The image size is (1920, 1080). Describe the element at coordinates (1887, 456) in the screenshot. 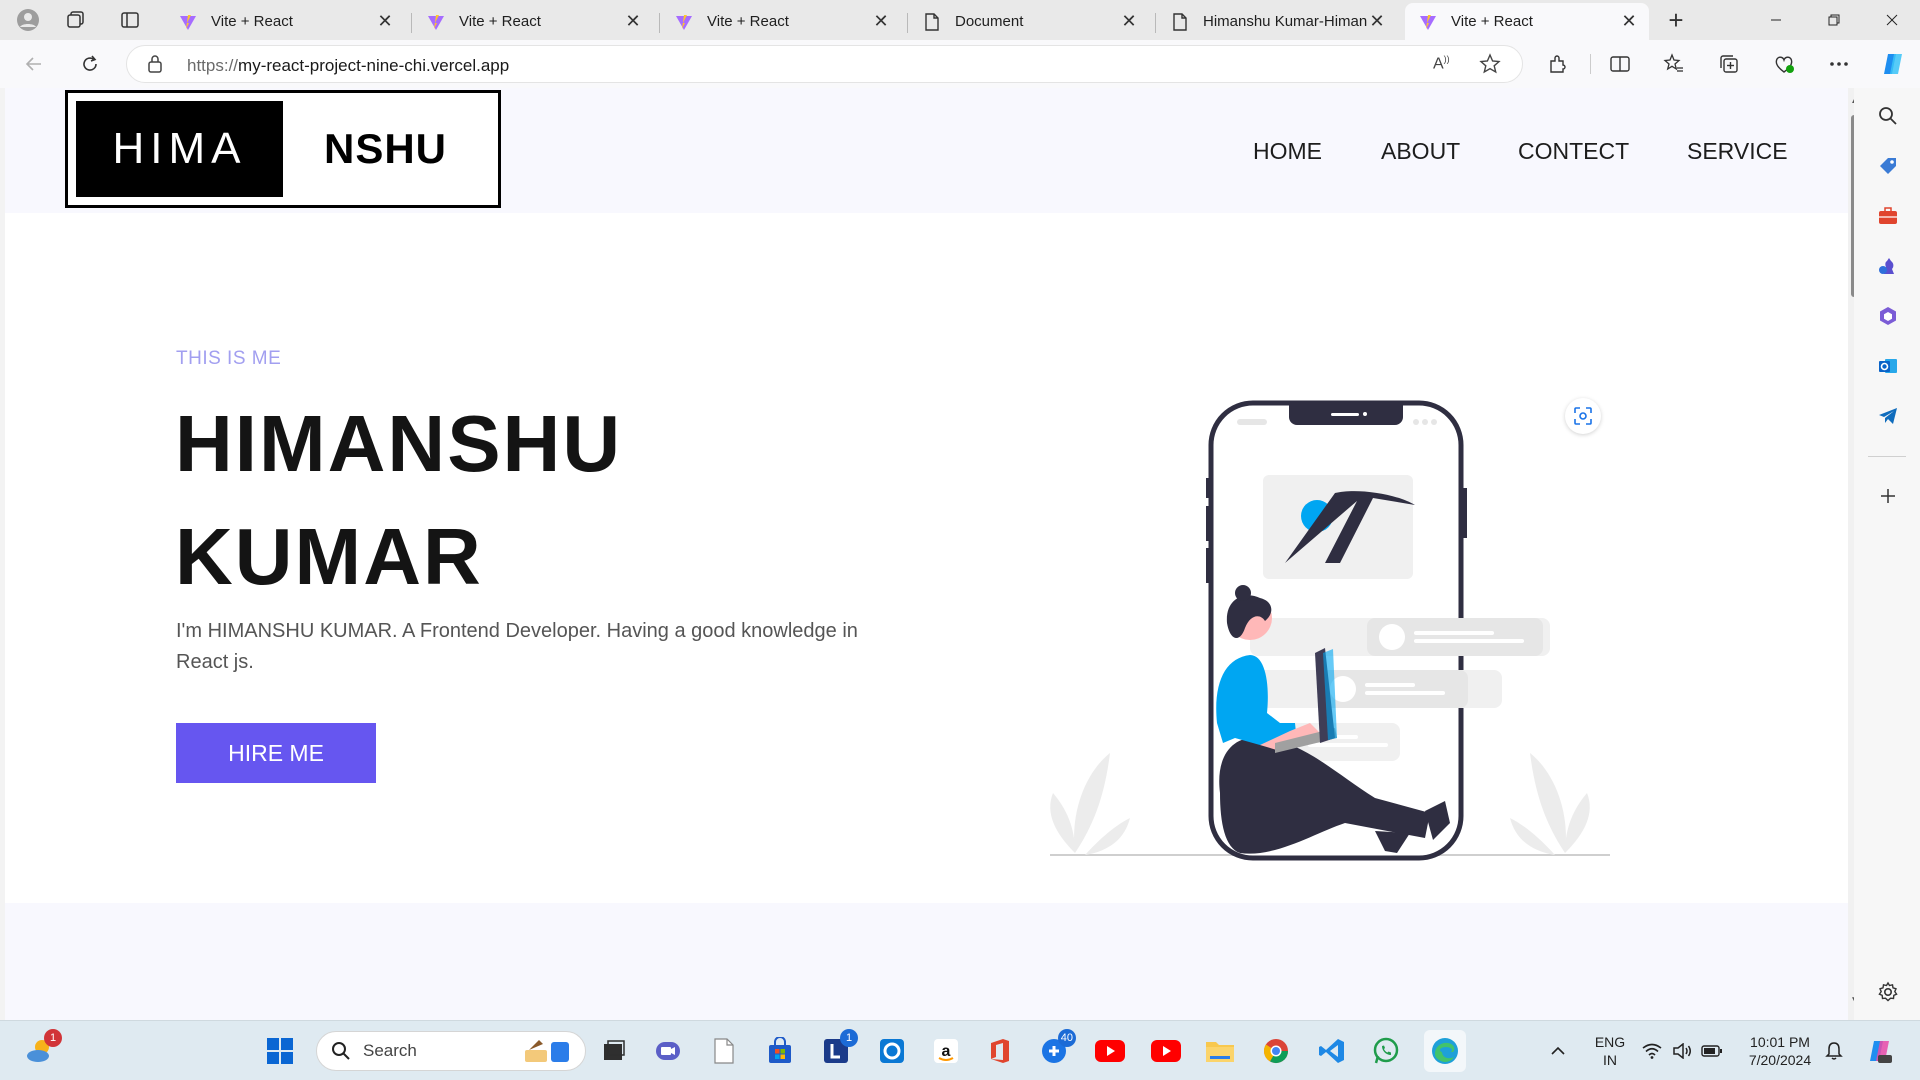

I see `sidebar-divider` at that location.